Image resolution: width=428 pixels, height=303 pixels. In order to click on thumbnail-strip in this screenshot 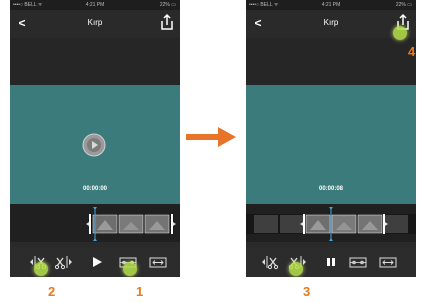, I will do `click(131, 224)`.